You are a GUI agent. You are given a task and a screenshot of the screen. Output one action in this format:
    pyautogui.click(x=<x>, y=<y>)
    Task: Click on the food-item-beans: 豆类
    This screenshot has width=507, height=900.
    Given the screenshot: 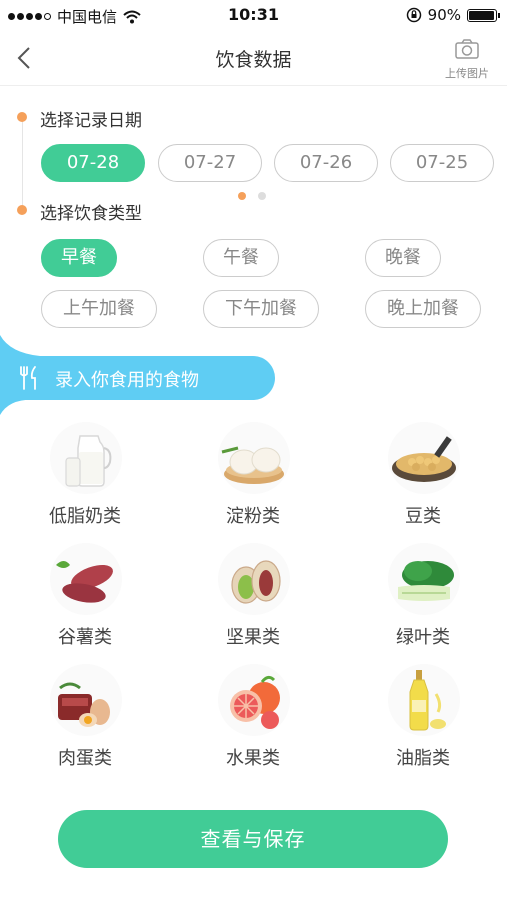 What is the action you would take?
    pyautogui.click(x=423, y=477)
    